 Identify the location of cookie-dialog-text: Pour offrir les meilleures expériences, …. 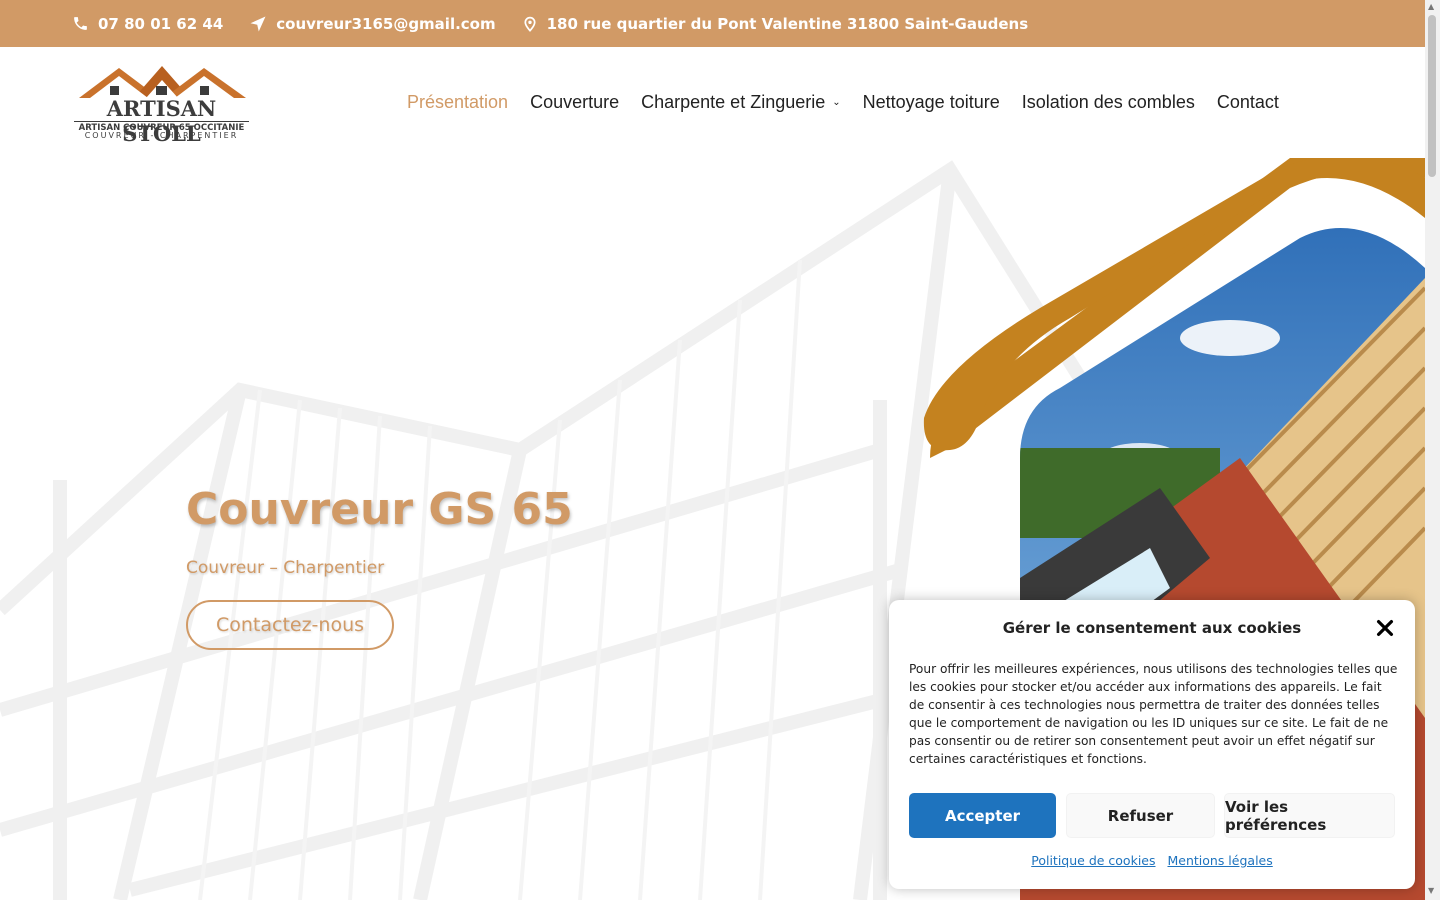
(1153, 714).